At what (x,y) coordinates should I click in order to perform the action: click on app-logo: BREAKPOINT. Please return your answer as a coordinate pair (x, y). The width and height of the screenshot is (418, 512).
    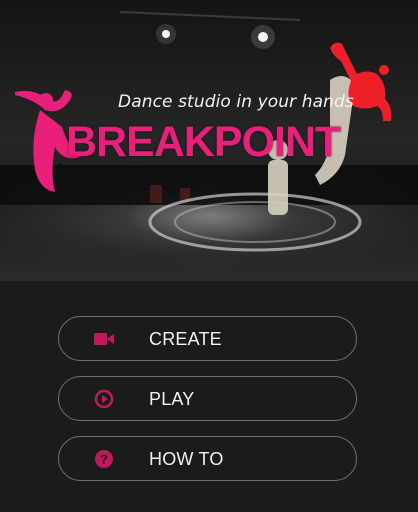
    Looking at the image, I should click on (203, 142).